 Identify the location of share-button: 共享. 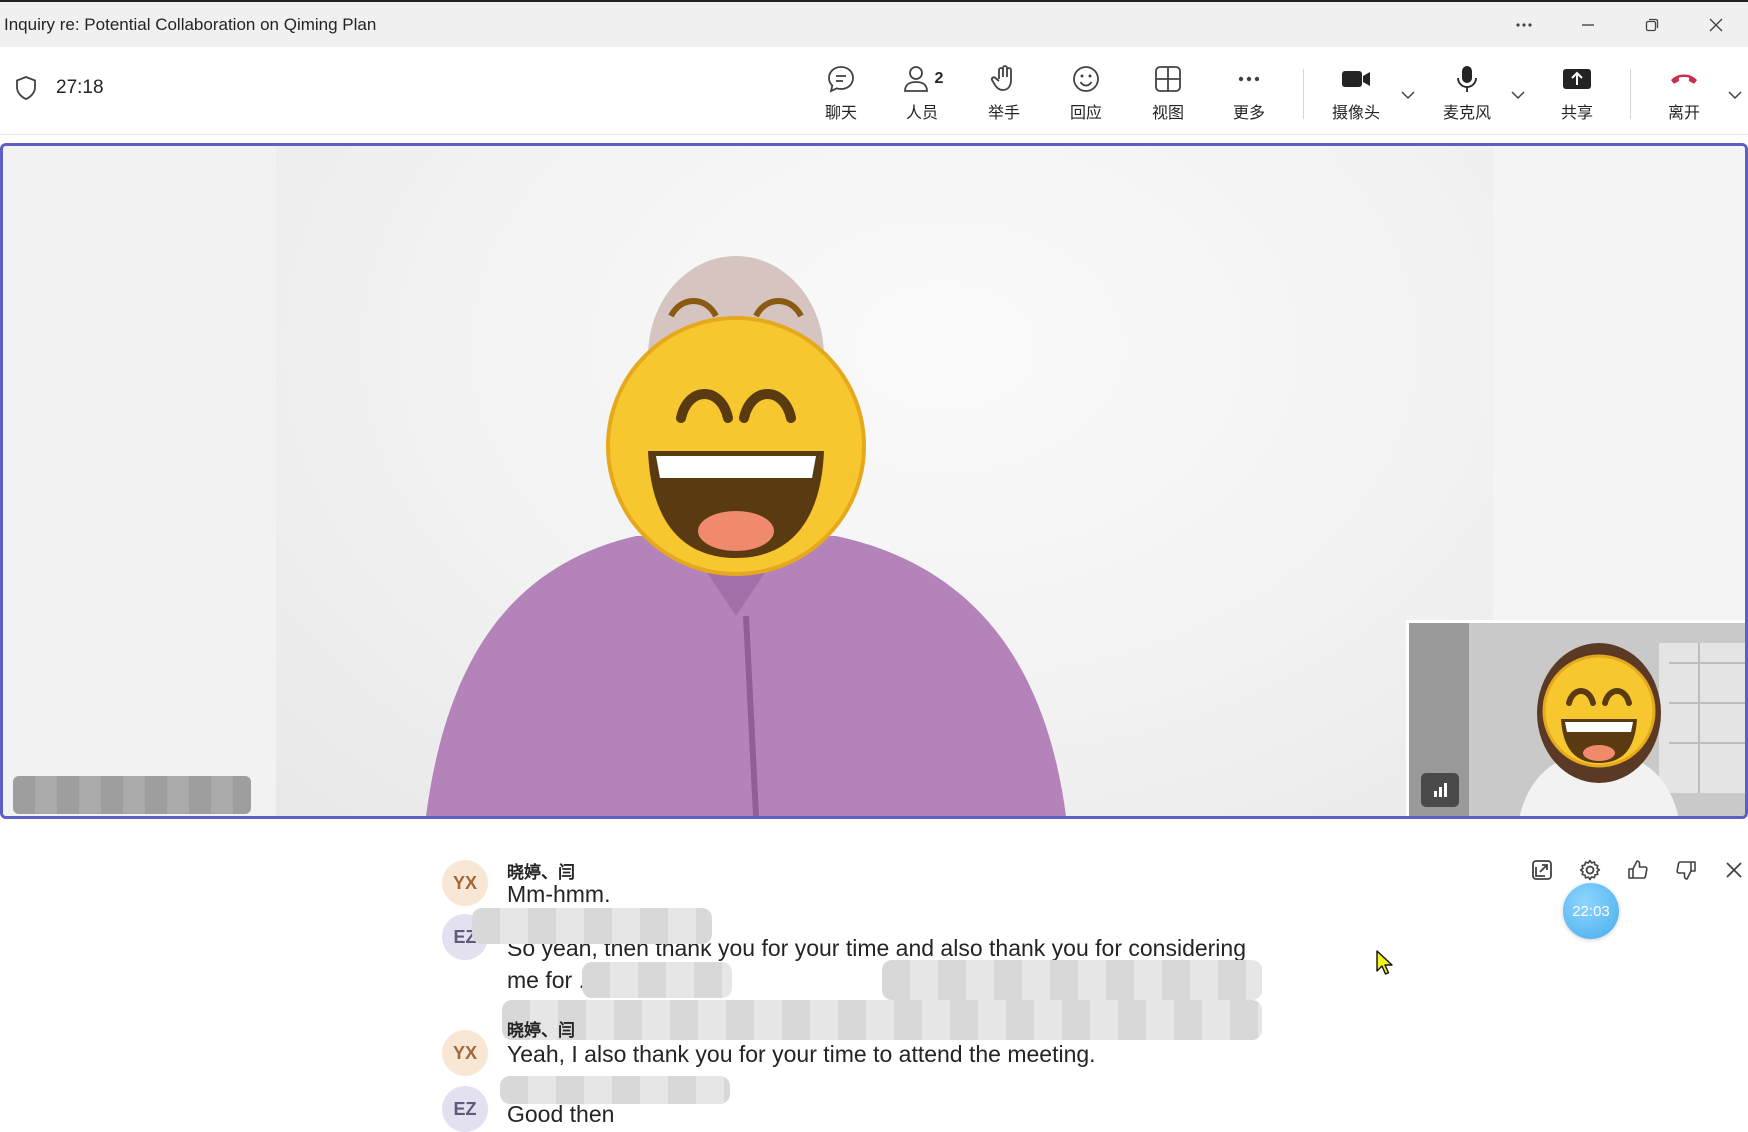
(1577, 92).